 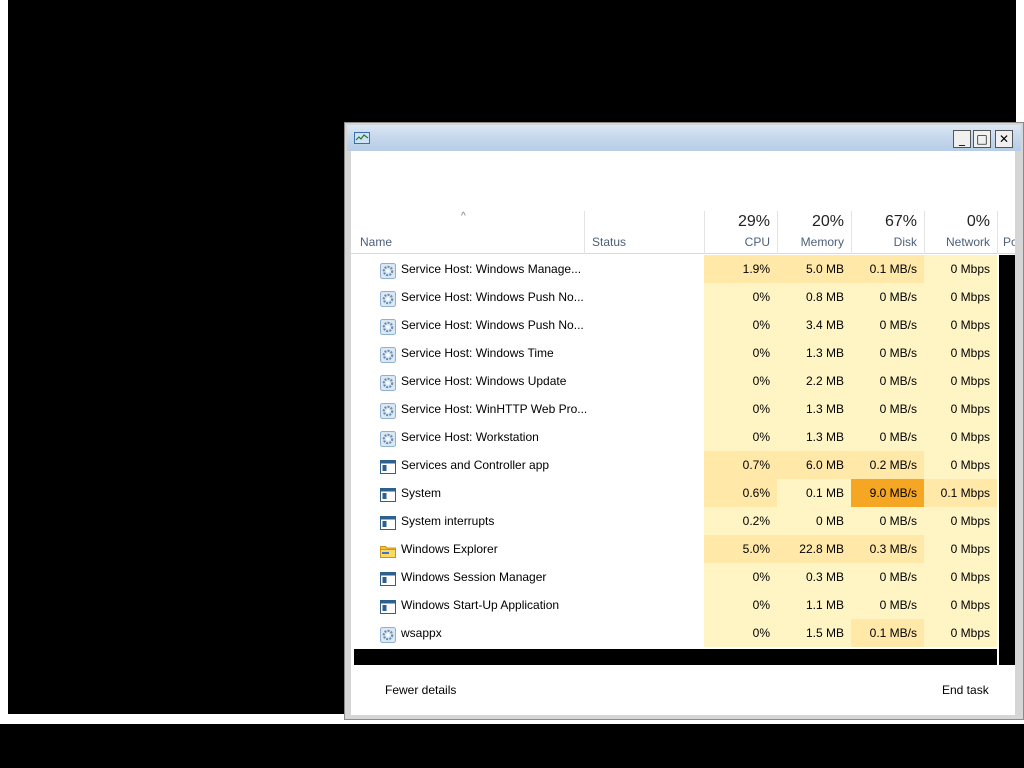 What do you see at coordinates (814, 297) in the screenshot?
I see `memory-value: 0.8 MB` at bounding box center [814, 297].